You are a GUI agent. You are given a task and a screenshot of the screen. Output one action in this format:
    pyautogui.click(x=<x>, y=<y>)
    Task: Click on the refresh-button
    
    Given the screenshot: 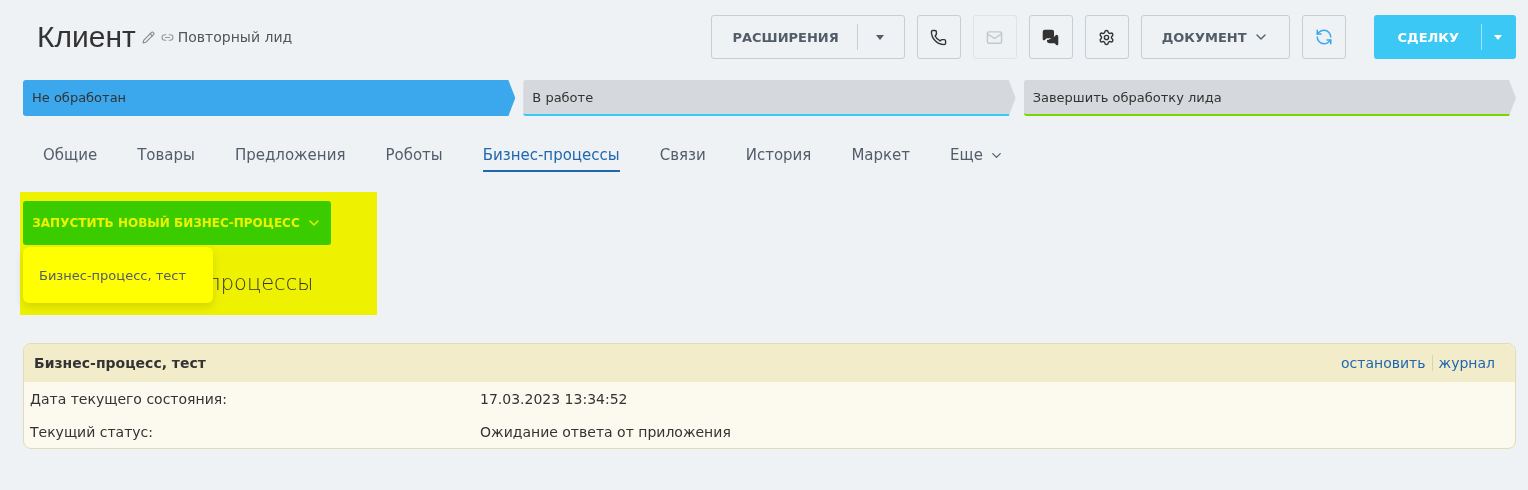 What is the action you would take?
    pyautogui.click(x=1323, y=37)
    